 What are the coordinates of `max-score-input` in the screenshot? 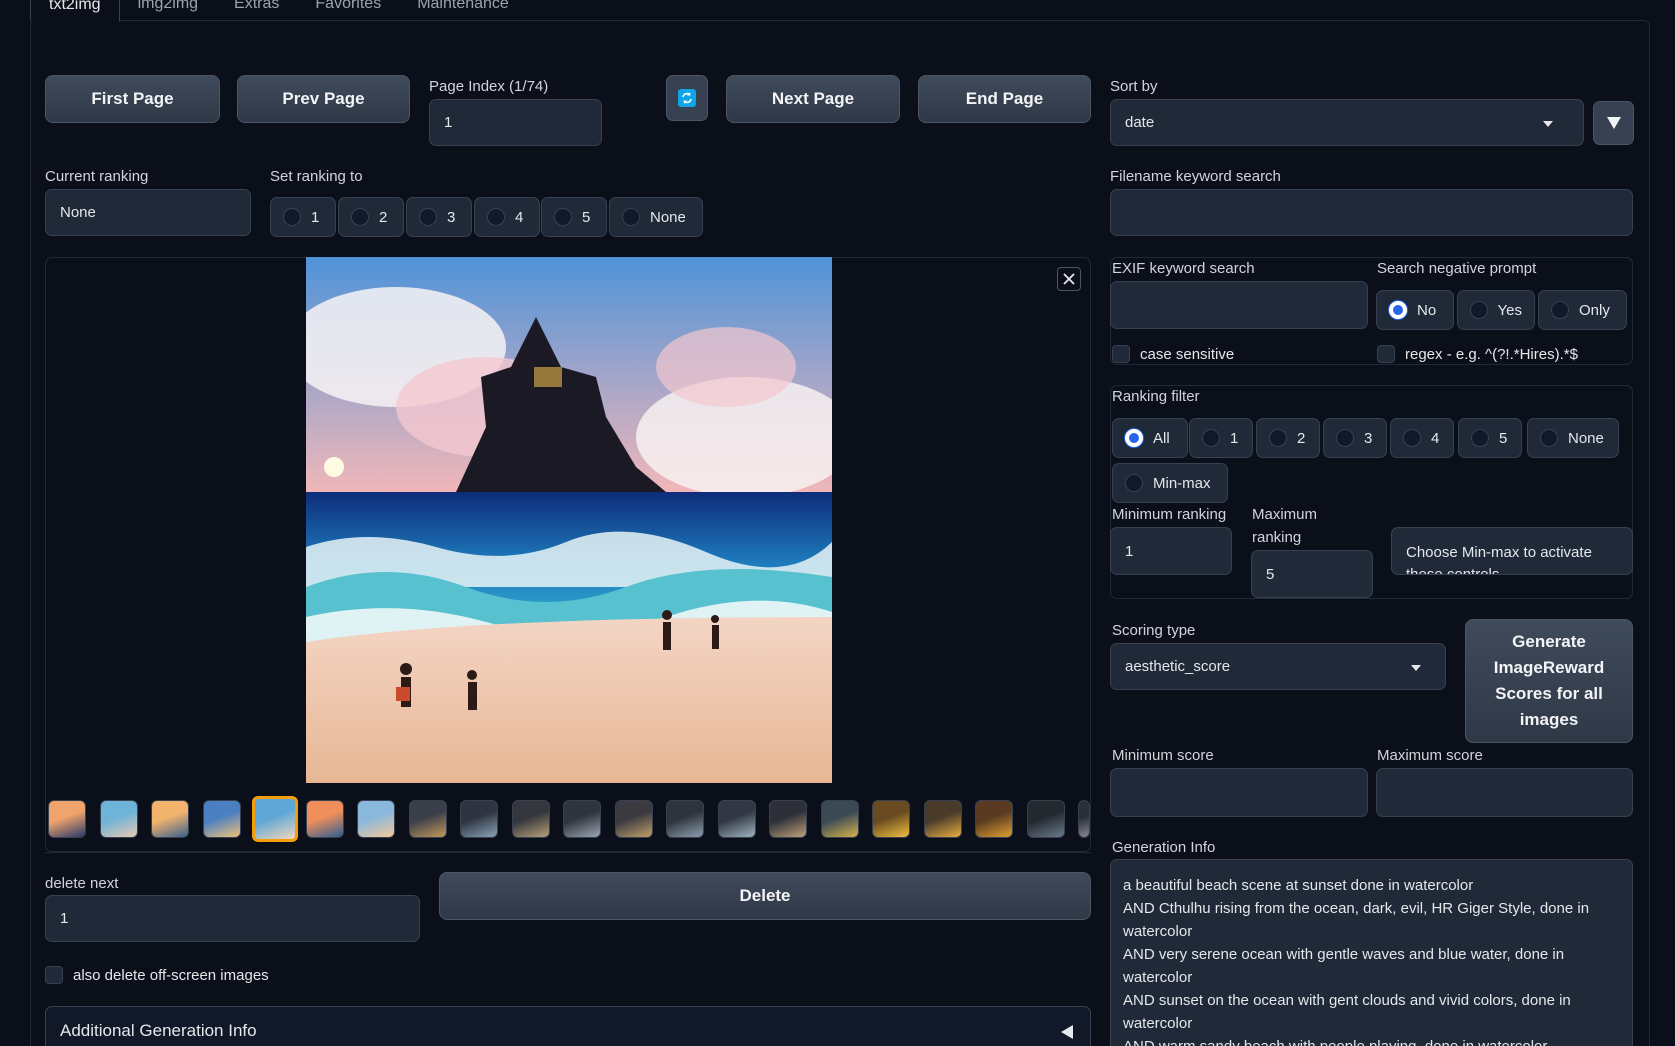 It's located at (1504, 792).